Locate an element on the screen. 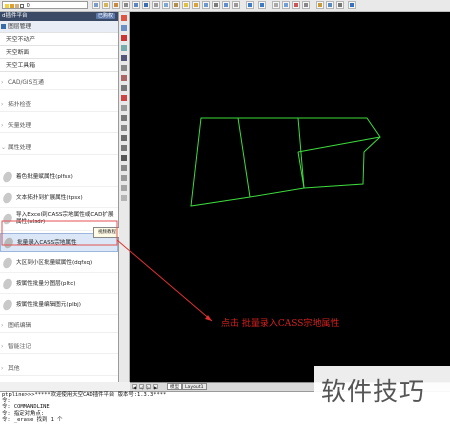 The height and width of the screenshot is (430, 450). subgroup-smart-annotation: › 智能注记 is located at coordinates (59, 347).